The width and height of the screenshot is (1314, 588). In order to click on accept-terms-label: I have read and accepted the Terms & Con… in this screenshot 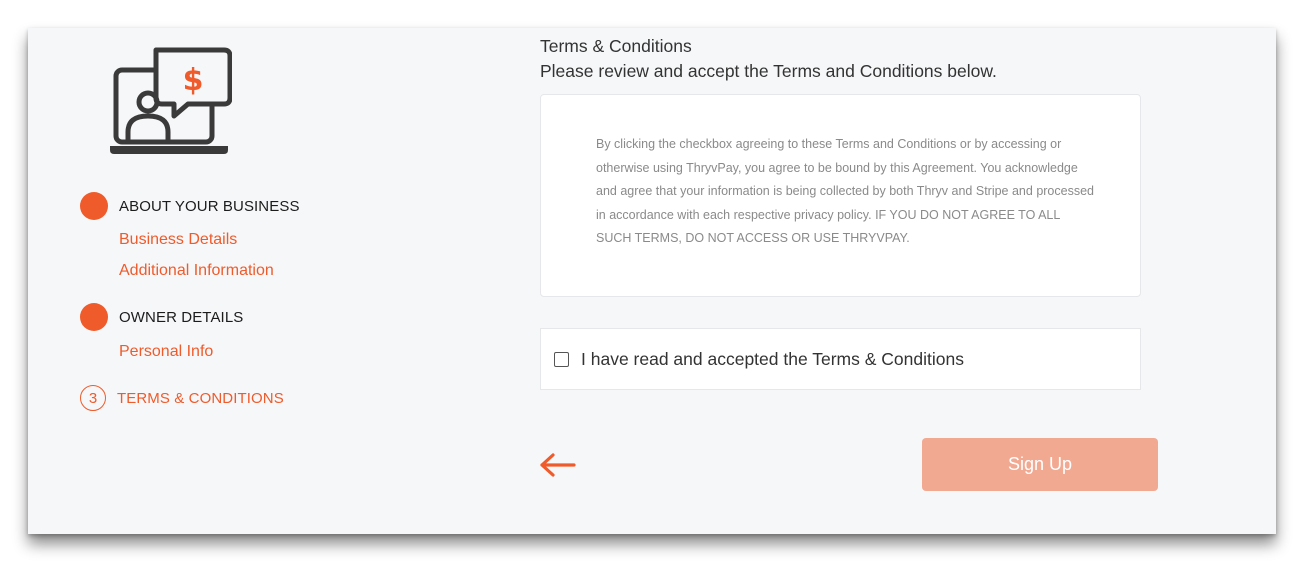, I will do `click(772, 359)`.